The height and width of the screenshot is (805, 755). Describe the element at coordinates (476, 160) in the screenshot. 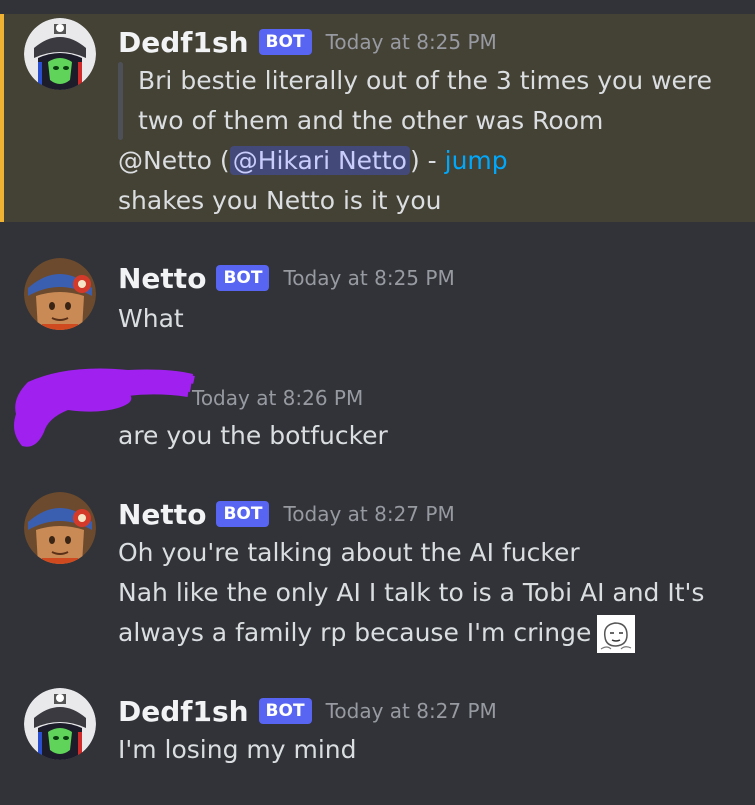

I see `jump-link: jump` at that location.